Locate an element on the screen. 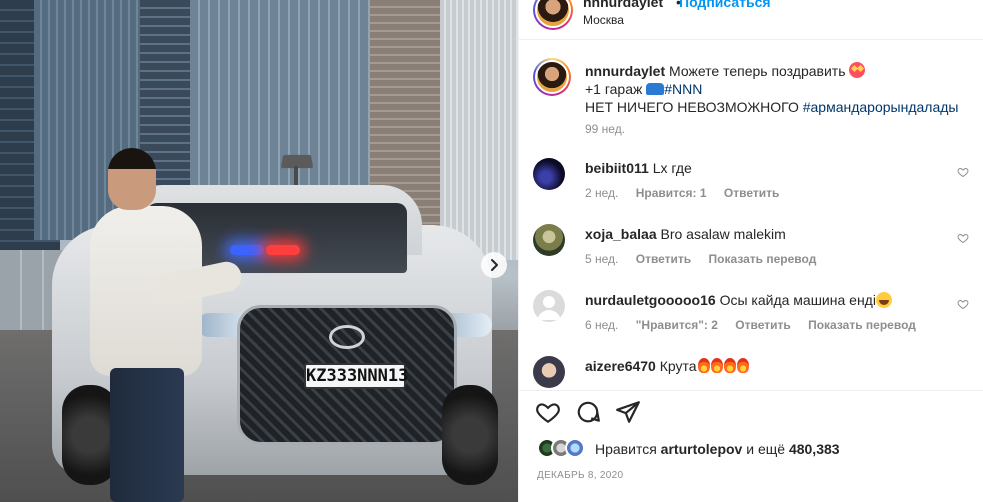 Image resolution: width=983 pixels, height=502 pixels. caption-timestamp: 99 нед. is located at coordinates (605, 129).